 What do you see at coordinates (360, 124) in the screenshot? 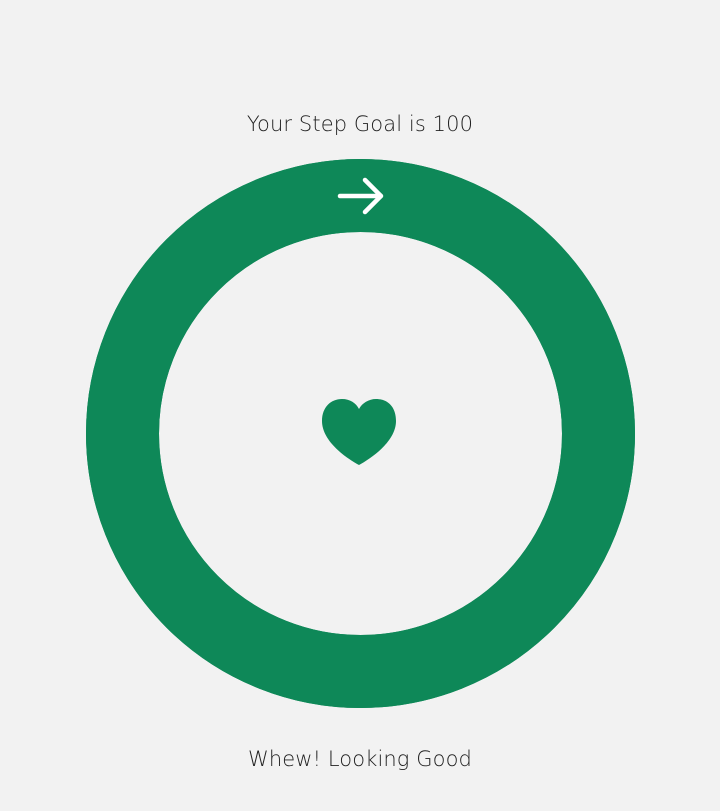
I see `step-goal-label: Your Step Goal is 100` at bounding box center [360, 124].